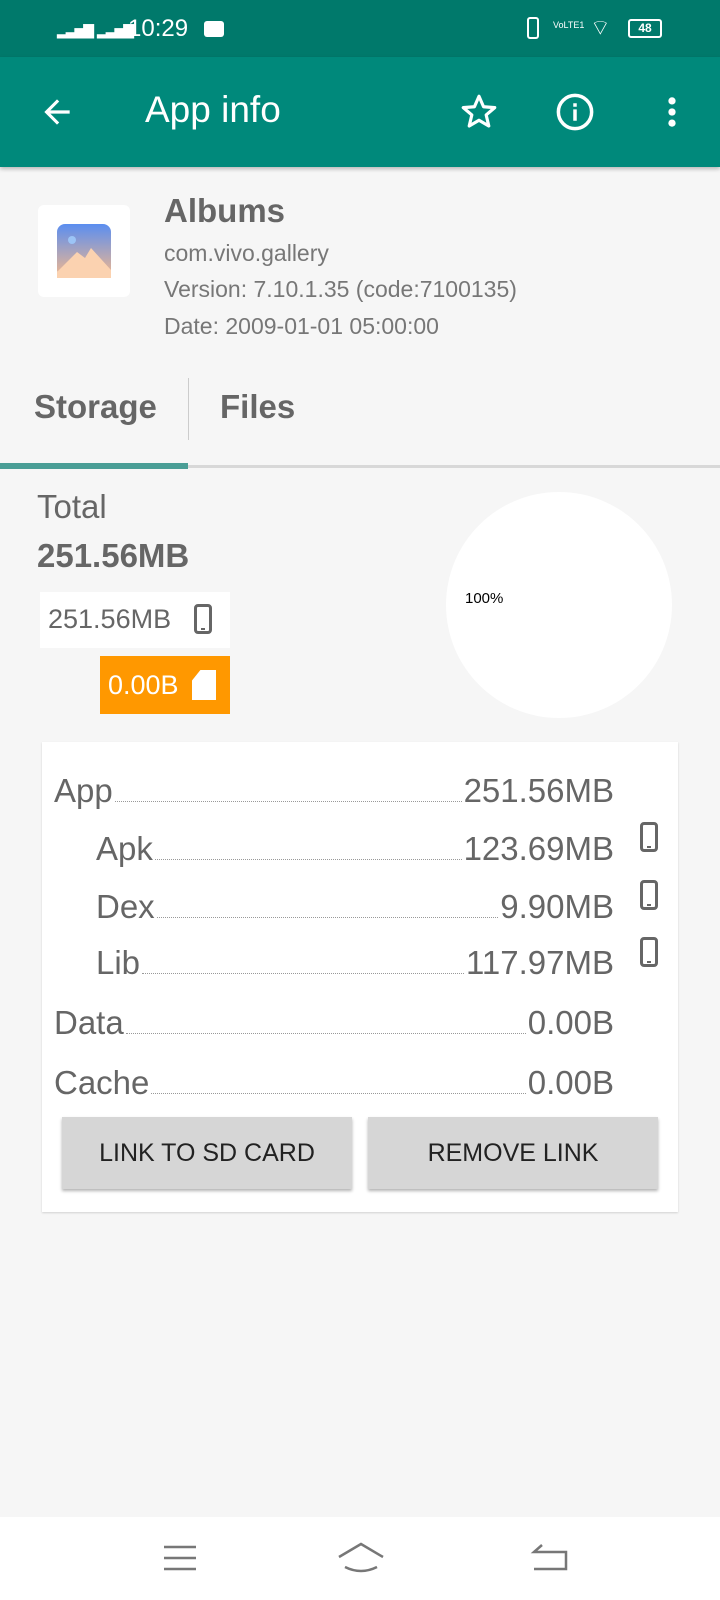 The image size is (720, 1600). Describe the element at coordinates (113, 555) in the screenshot. I see `total-value: 251.56MB` at that location.